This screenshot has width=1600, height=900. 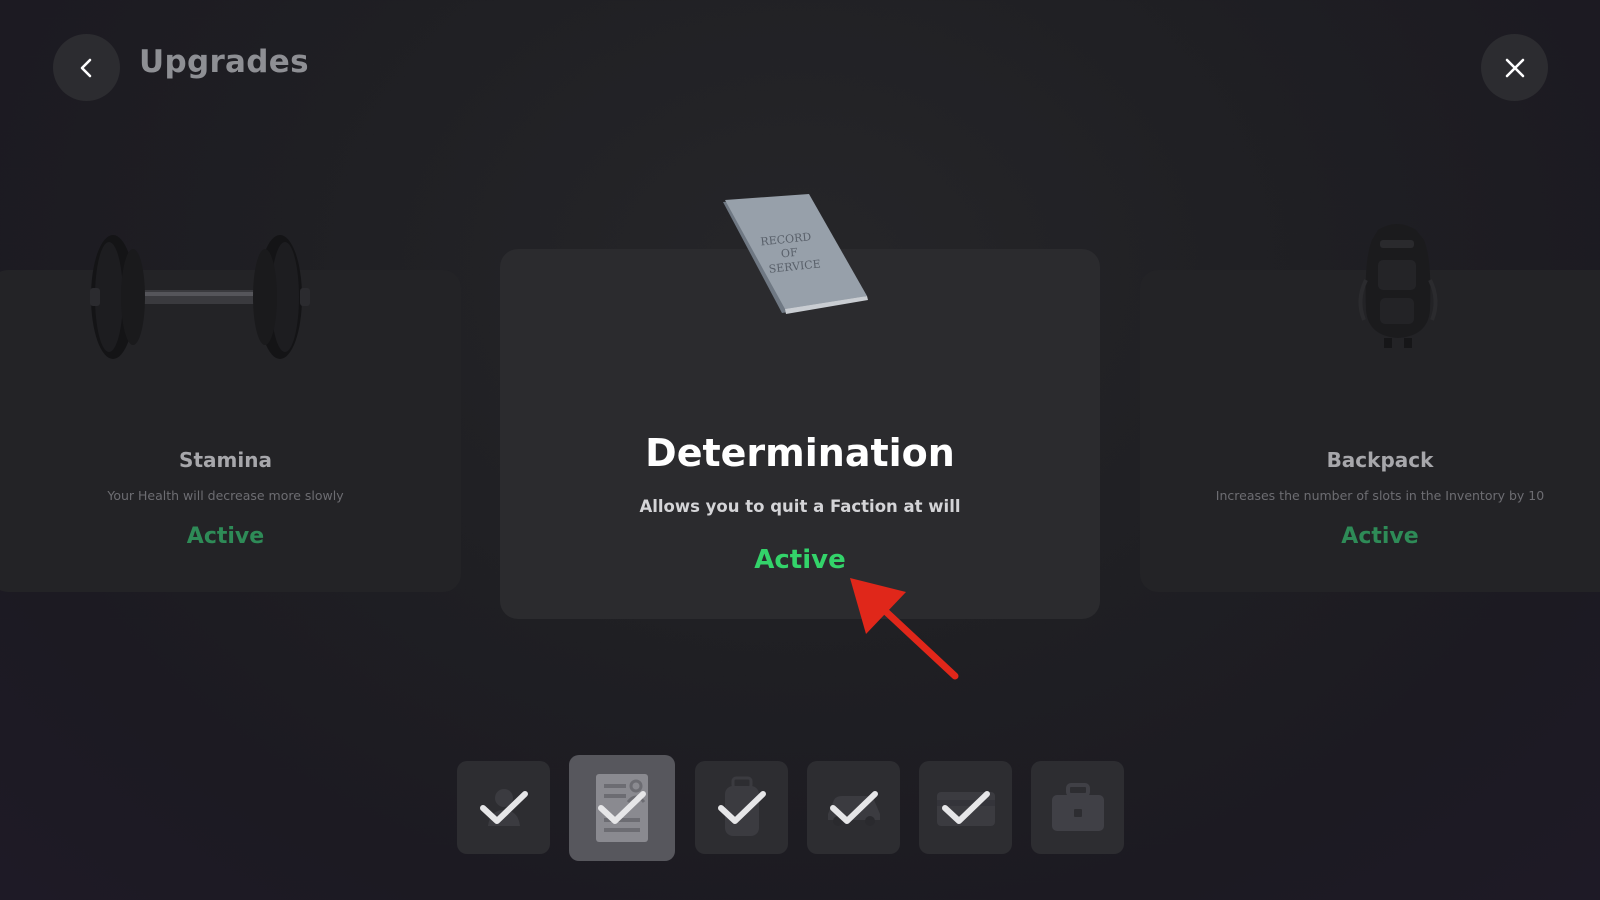 I want to click on upgrade-thumb-stamina, so click(x=503, y=807).